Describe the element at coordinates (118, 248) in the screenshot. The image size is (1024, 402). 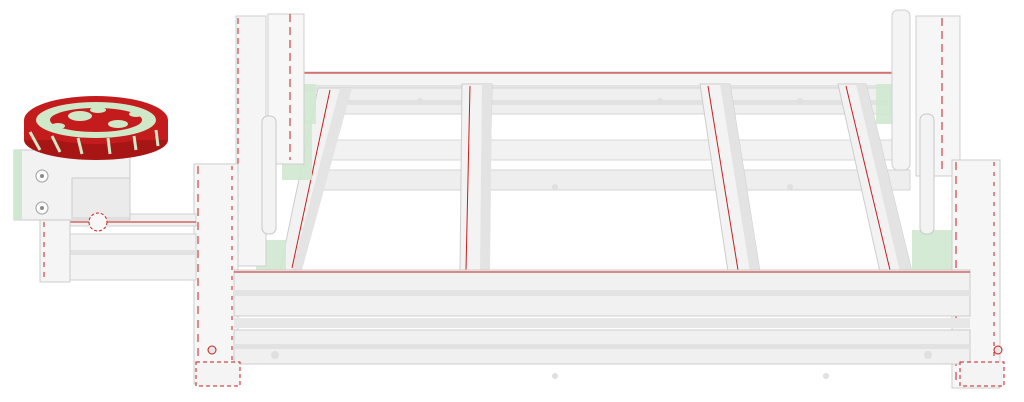
I see `left-extension-arm` at that location.